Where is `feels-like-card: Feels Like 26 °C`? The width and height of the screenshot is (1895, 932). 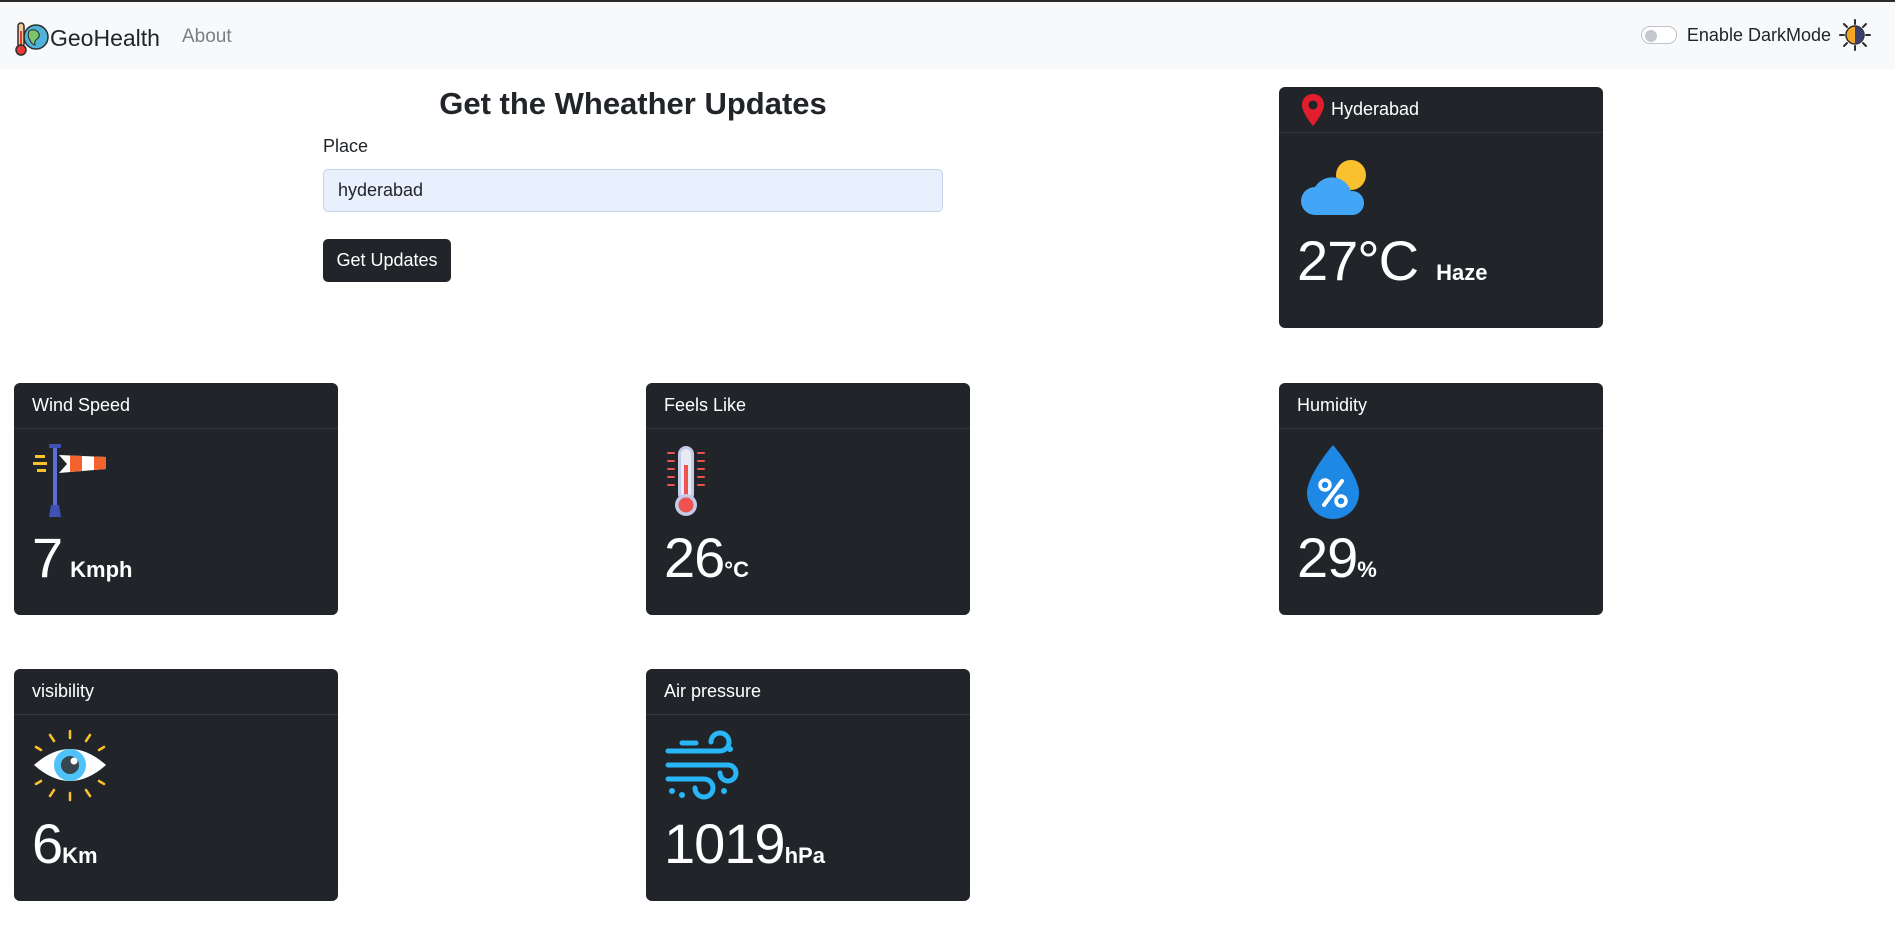
feels-like-card: Feels Like 26 °C is located at coordinates (808, 499).